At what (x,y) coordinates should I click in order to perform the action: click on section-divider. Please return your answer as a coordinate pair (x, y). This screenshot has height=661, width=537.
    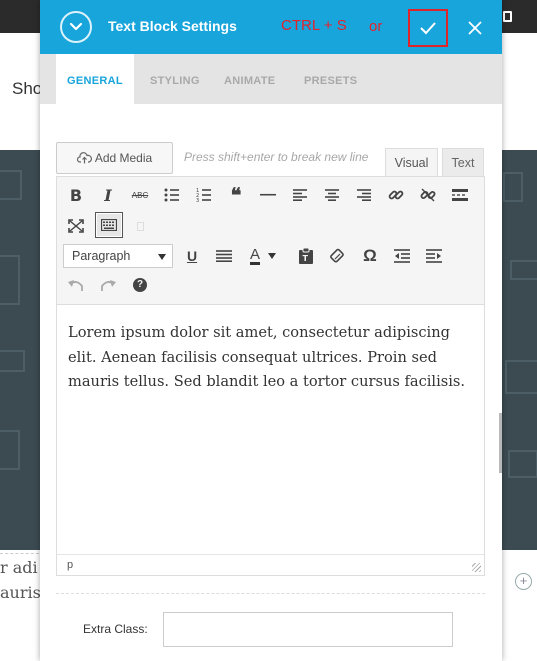
    Looking at the image, I should click on (270, 593).